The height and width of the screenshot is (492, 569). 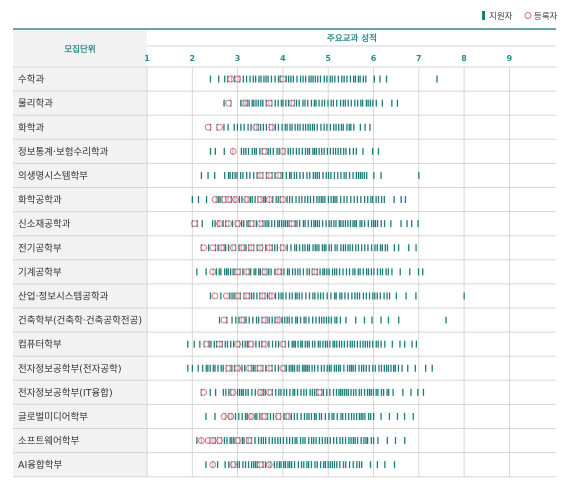 I want to click on row-label: 수학과, so click(x=31, y=80).